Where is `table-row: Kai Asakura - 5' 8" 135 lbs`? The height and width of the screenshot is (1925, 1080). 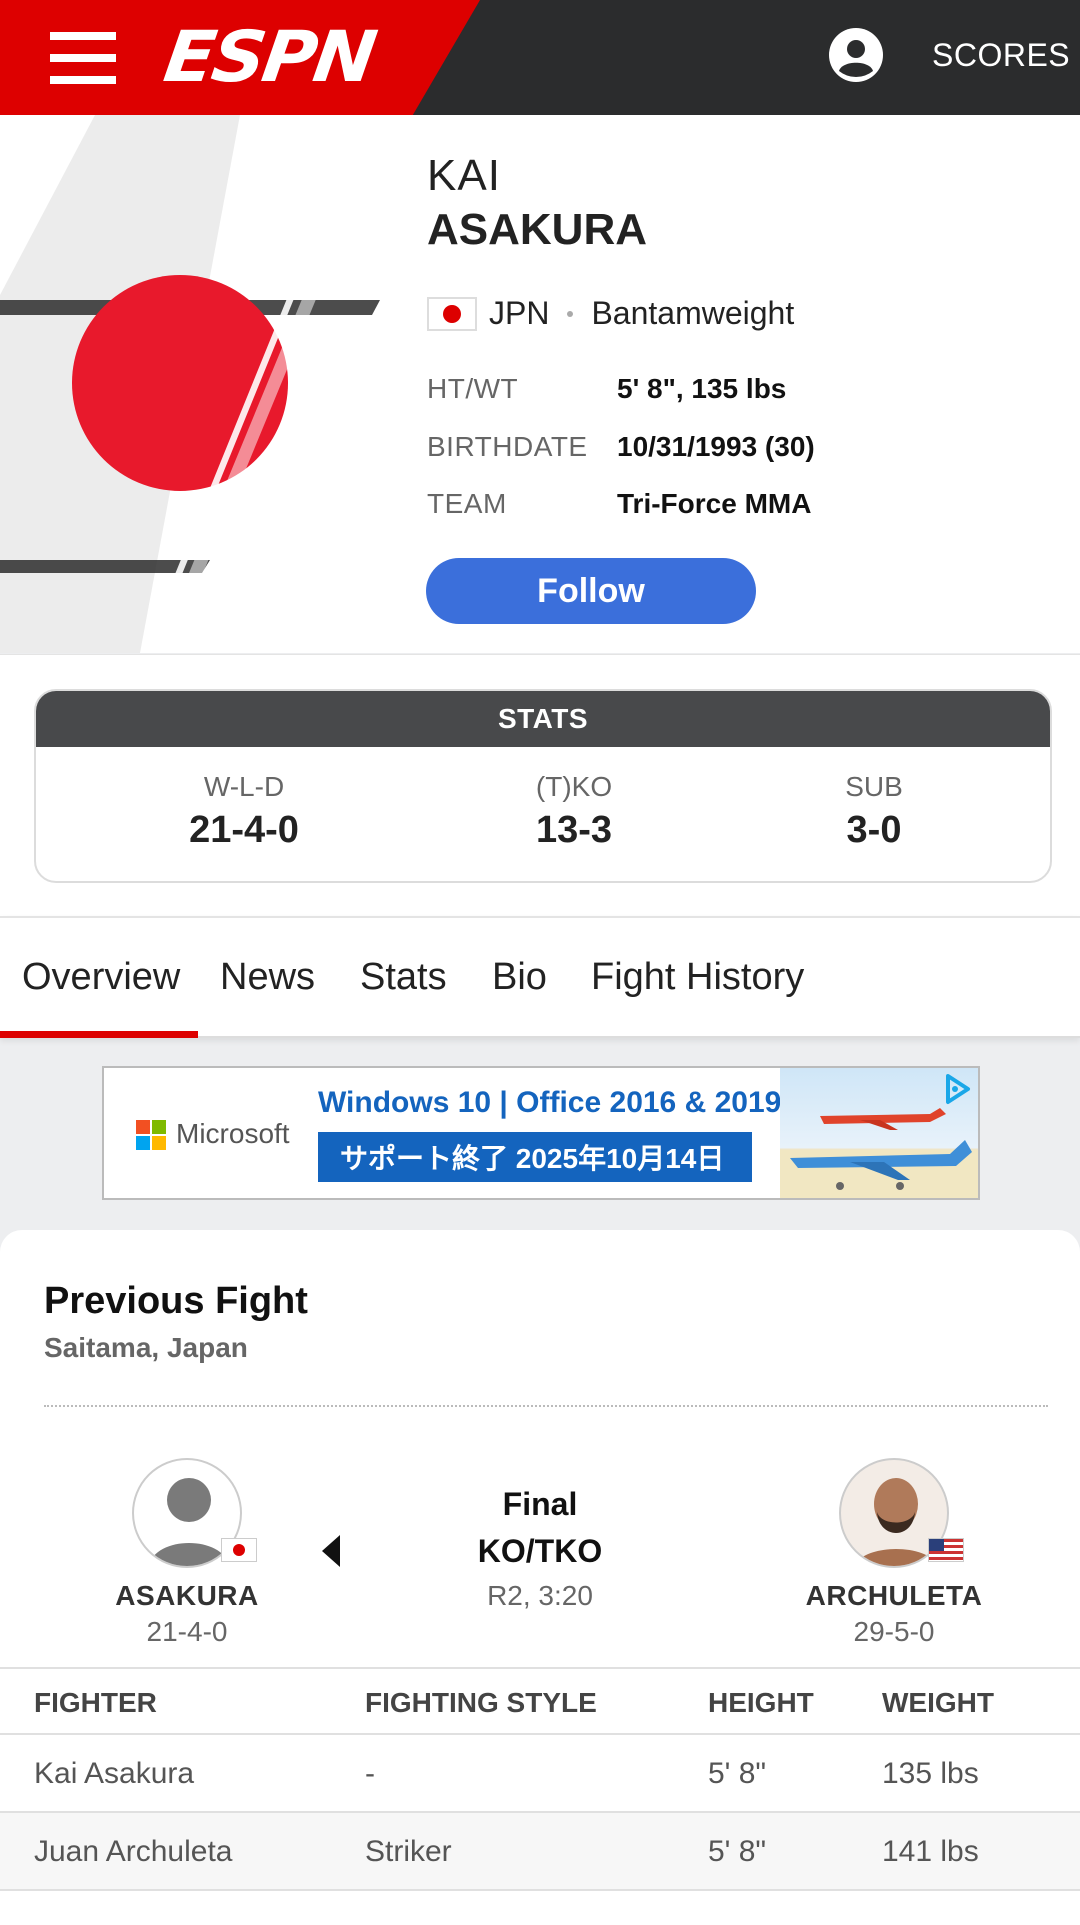
table-row: Kai Asakura - 5' 8" 135 lbs is located at coordinates (540, 1772).